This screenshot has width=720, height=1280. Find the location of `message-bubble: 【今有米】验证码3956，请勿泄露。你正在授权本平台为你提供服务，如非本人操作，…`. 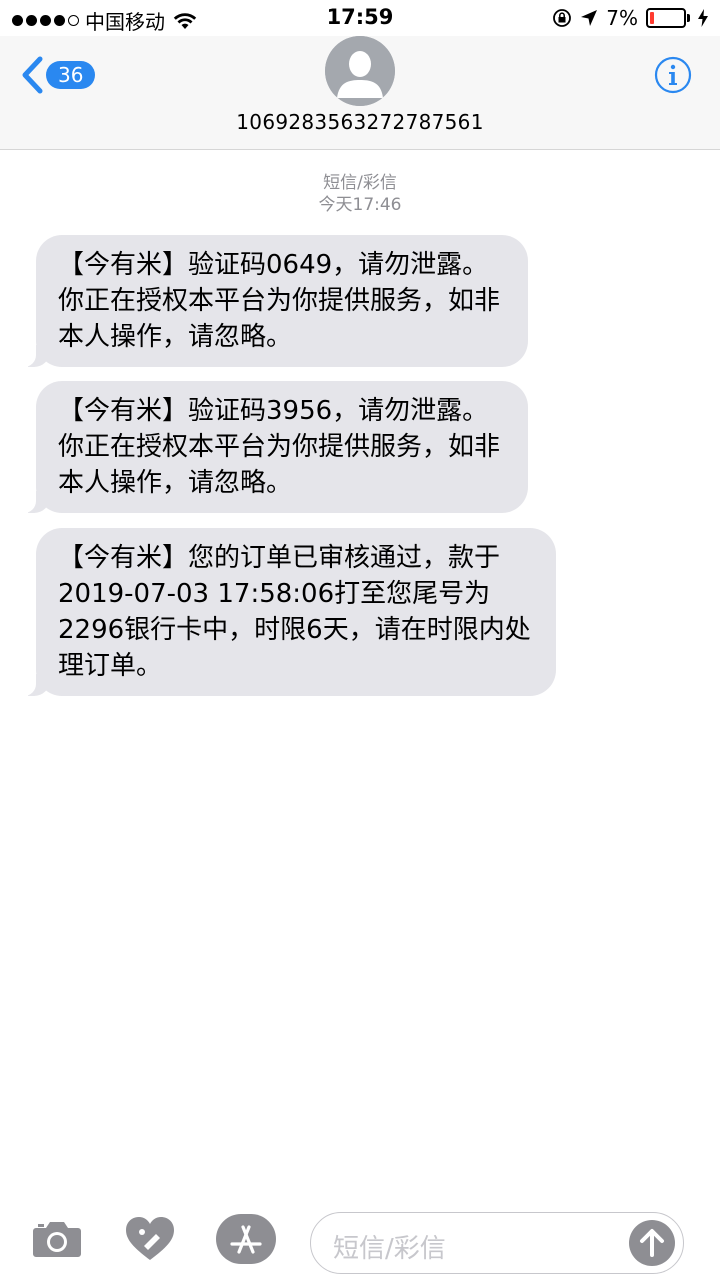

message-bubble: 【今有米】验证码3956，请勿泄露。你正在授权本平台为你提供服务，如非本人操作，… is located at coordinates (275, 447).